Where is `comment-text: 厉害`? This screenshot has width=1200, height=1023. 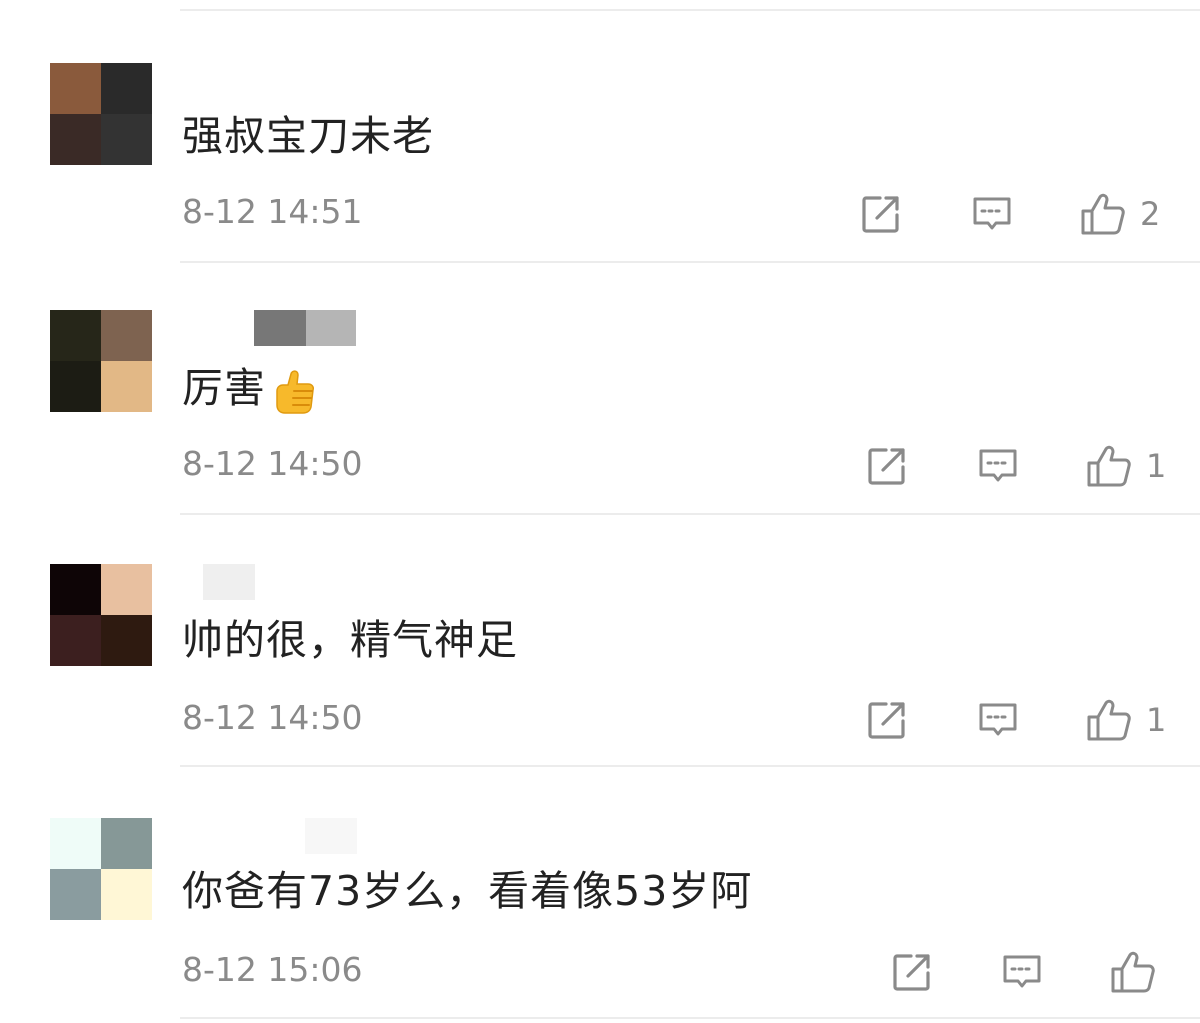 comment-text: 厉害 is located at coordinates (251, 389).